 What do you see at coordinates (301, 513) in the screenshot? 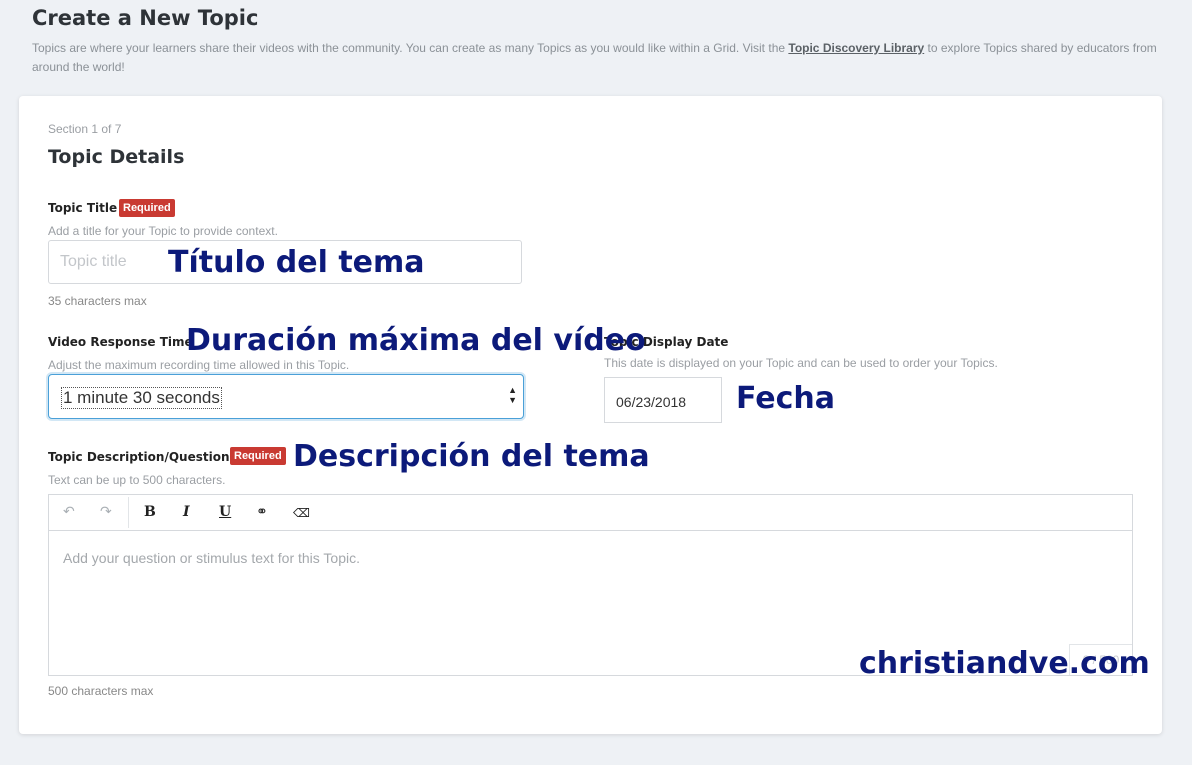
I see `clear-format-icon: ⌫` at bounding box center [301, 513].